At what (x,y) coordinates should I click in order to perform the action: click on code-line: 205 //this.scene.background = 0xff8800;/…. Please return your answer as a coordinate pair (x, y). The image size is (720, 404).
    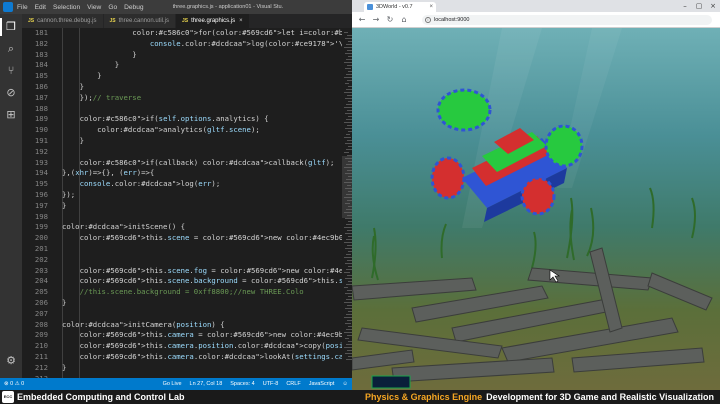
    Looking at the image, I should click on (187, 292).